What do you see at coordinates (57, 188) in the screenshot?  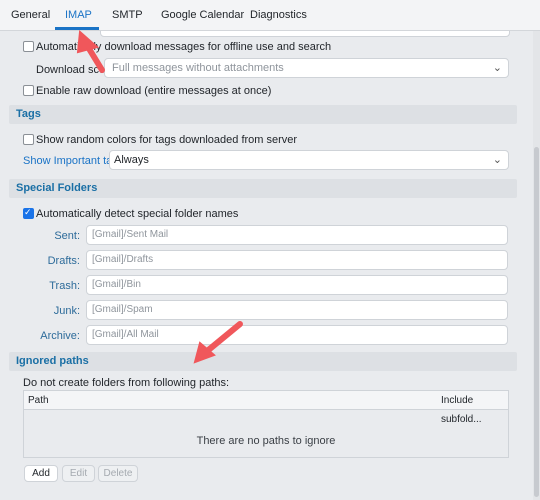 I see `section-title: Special Folders` at bounding box center [57, 188].